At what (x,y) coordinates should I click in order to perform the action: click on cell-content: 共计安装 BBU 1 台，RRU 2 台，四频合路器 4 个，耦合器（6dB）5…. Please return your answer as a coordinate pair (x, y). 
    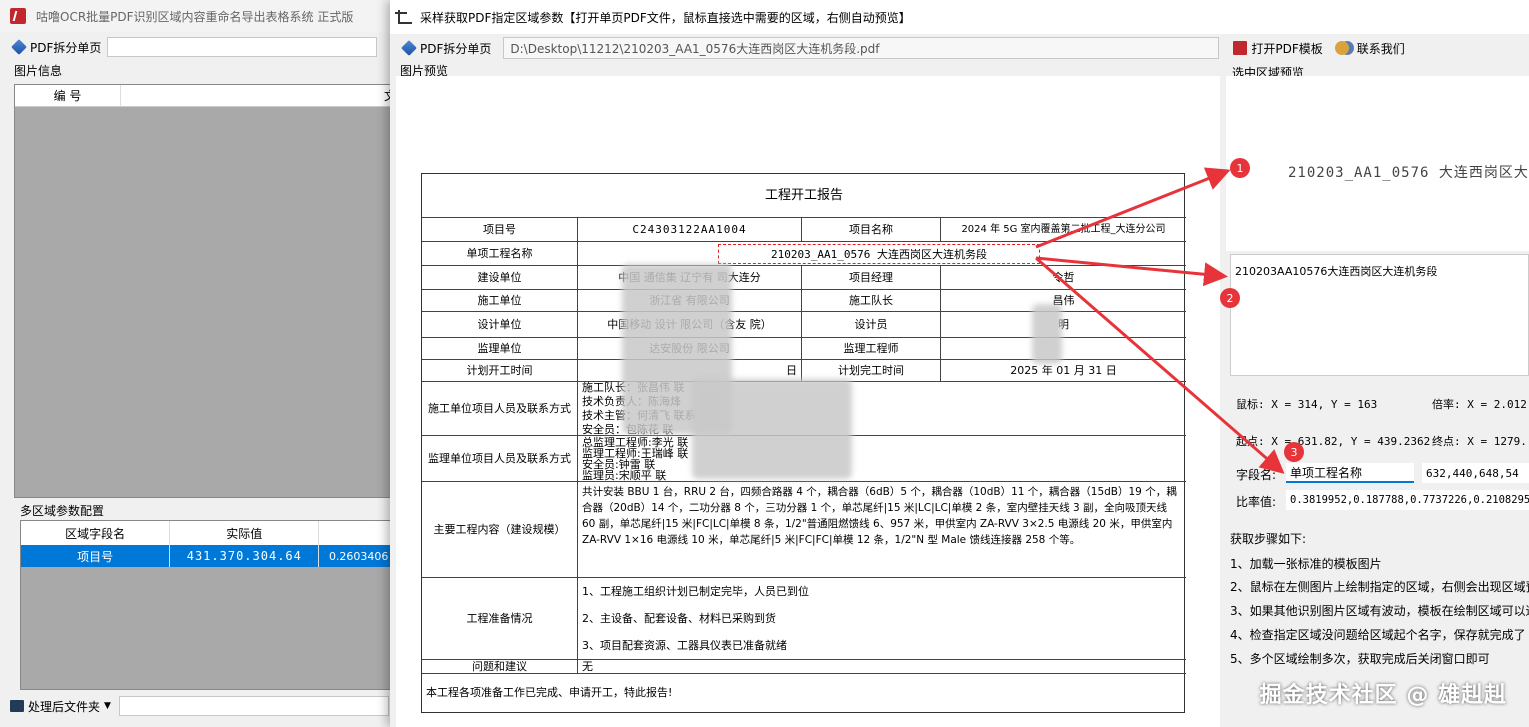
    Looking at the image, I should click on (882, 530).